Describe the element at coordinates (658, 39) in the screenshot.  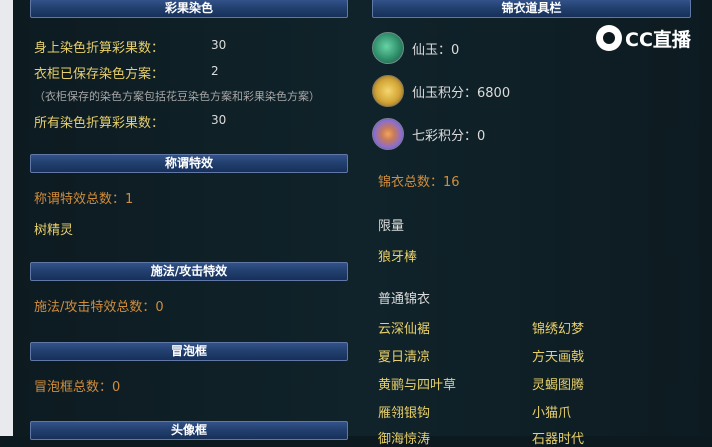
I see `watermark-text: CC直播` at that location.